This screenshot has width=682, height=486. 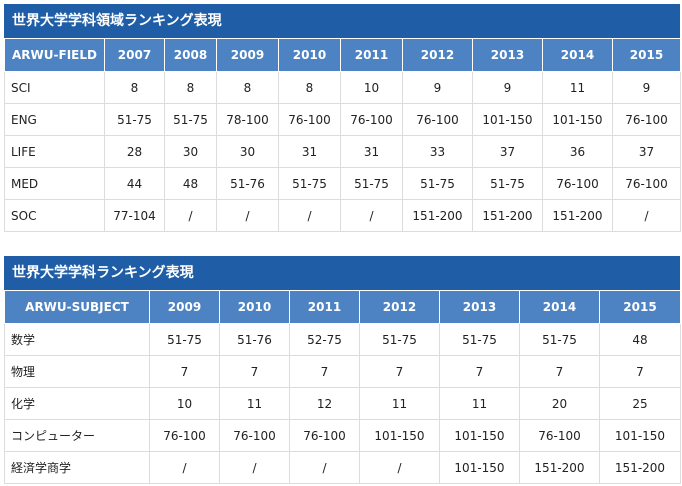 What do you see at coordinates (54, 55) in the screenshot?
I see `column-header: ARWU-FIELD` at bounding box center [54, 55].